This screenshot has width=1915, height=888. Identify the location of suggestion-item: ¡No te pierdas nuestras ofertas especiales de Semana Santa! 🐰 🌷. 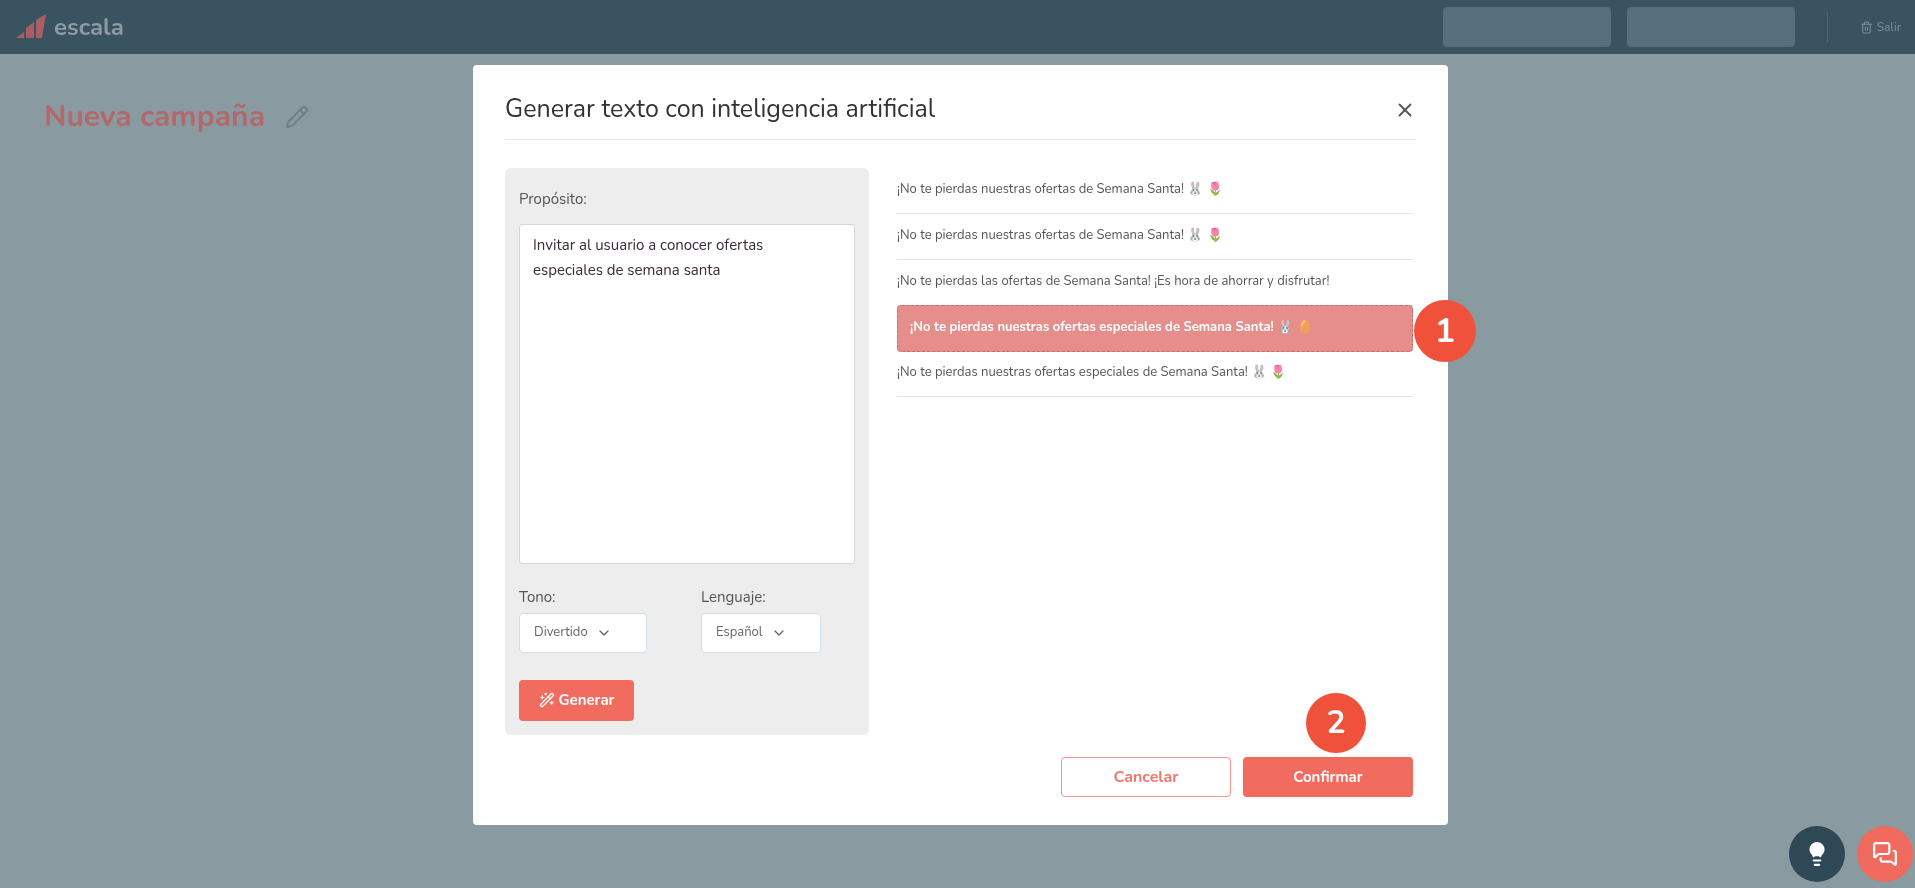
(1155, 373).